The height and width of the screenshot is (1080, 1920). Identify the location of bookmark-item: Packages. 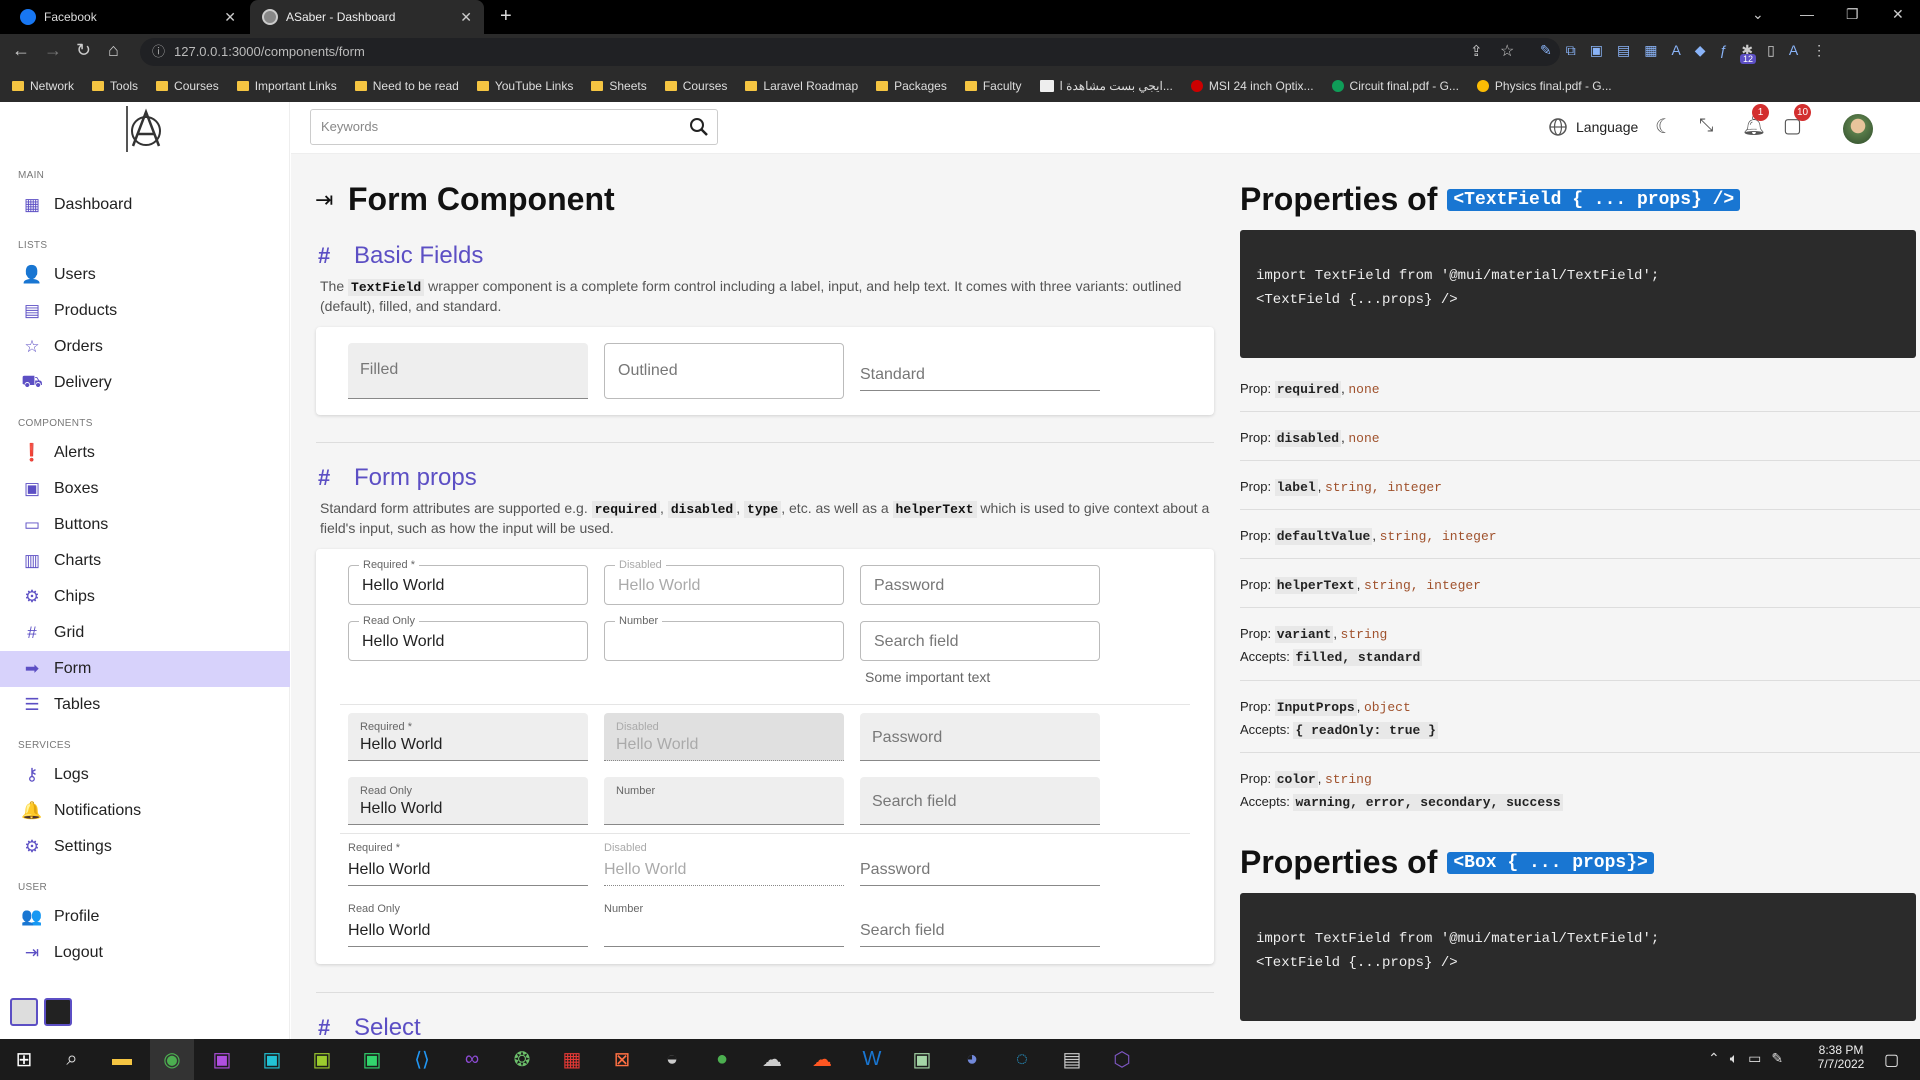
(911, 86).